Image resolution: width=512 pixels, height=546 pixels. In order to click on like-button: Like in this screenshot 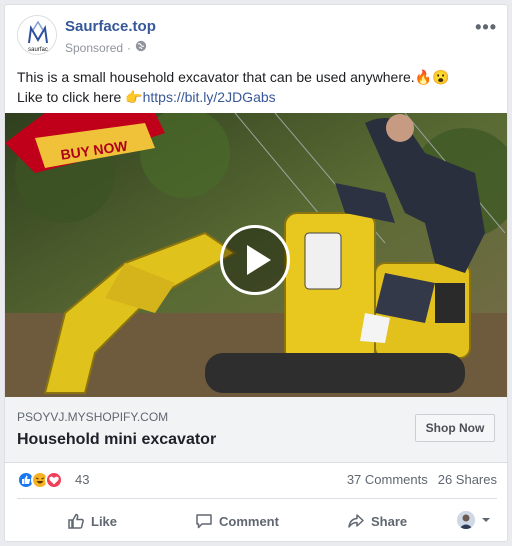, I will do `click(92, 521)`.